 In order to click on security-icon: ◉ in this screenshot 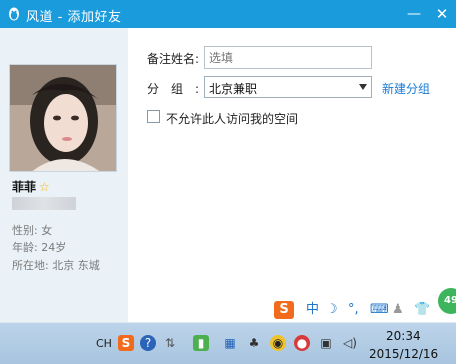, I will do `click(278, 343)`.